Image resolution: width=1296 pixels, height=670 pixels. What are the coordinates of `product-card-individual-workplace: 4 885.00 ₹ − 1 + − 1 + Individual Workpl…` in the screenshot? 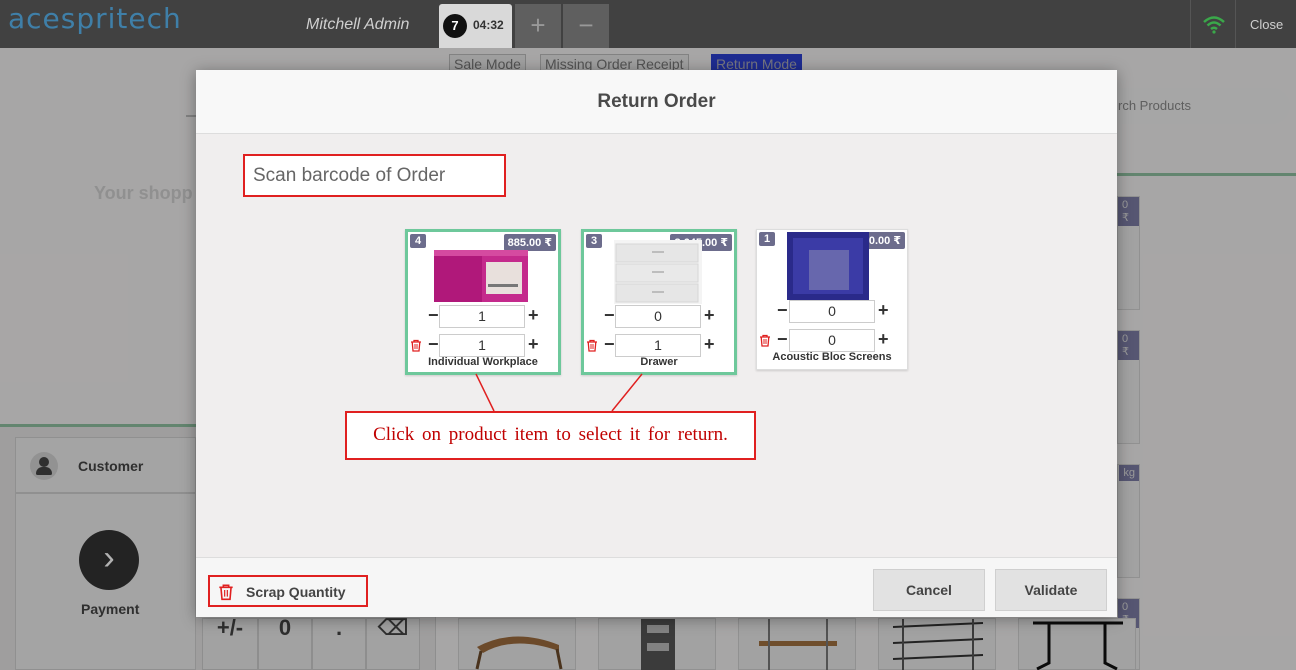 It's located at (483, 302).